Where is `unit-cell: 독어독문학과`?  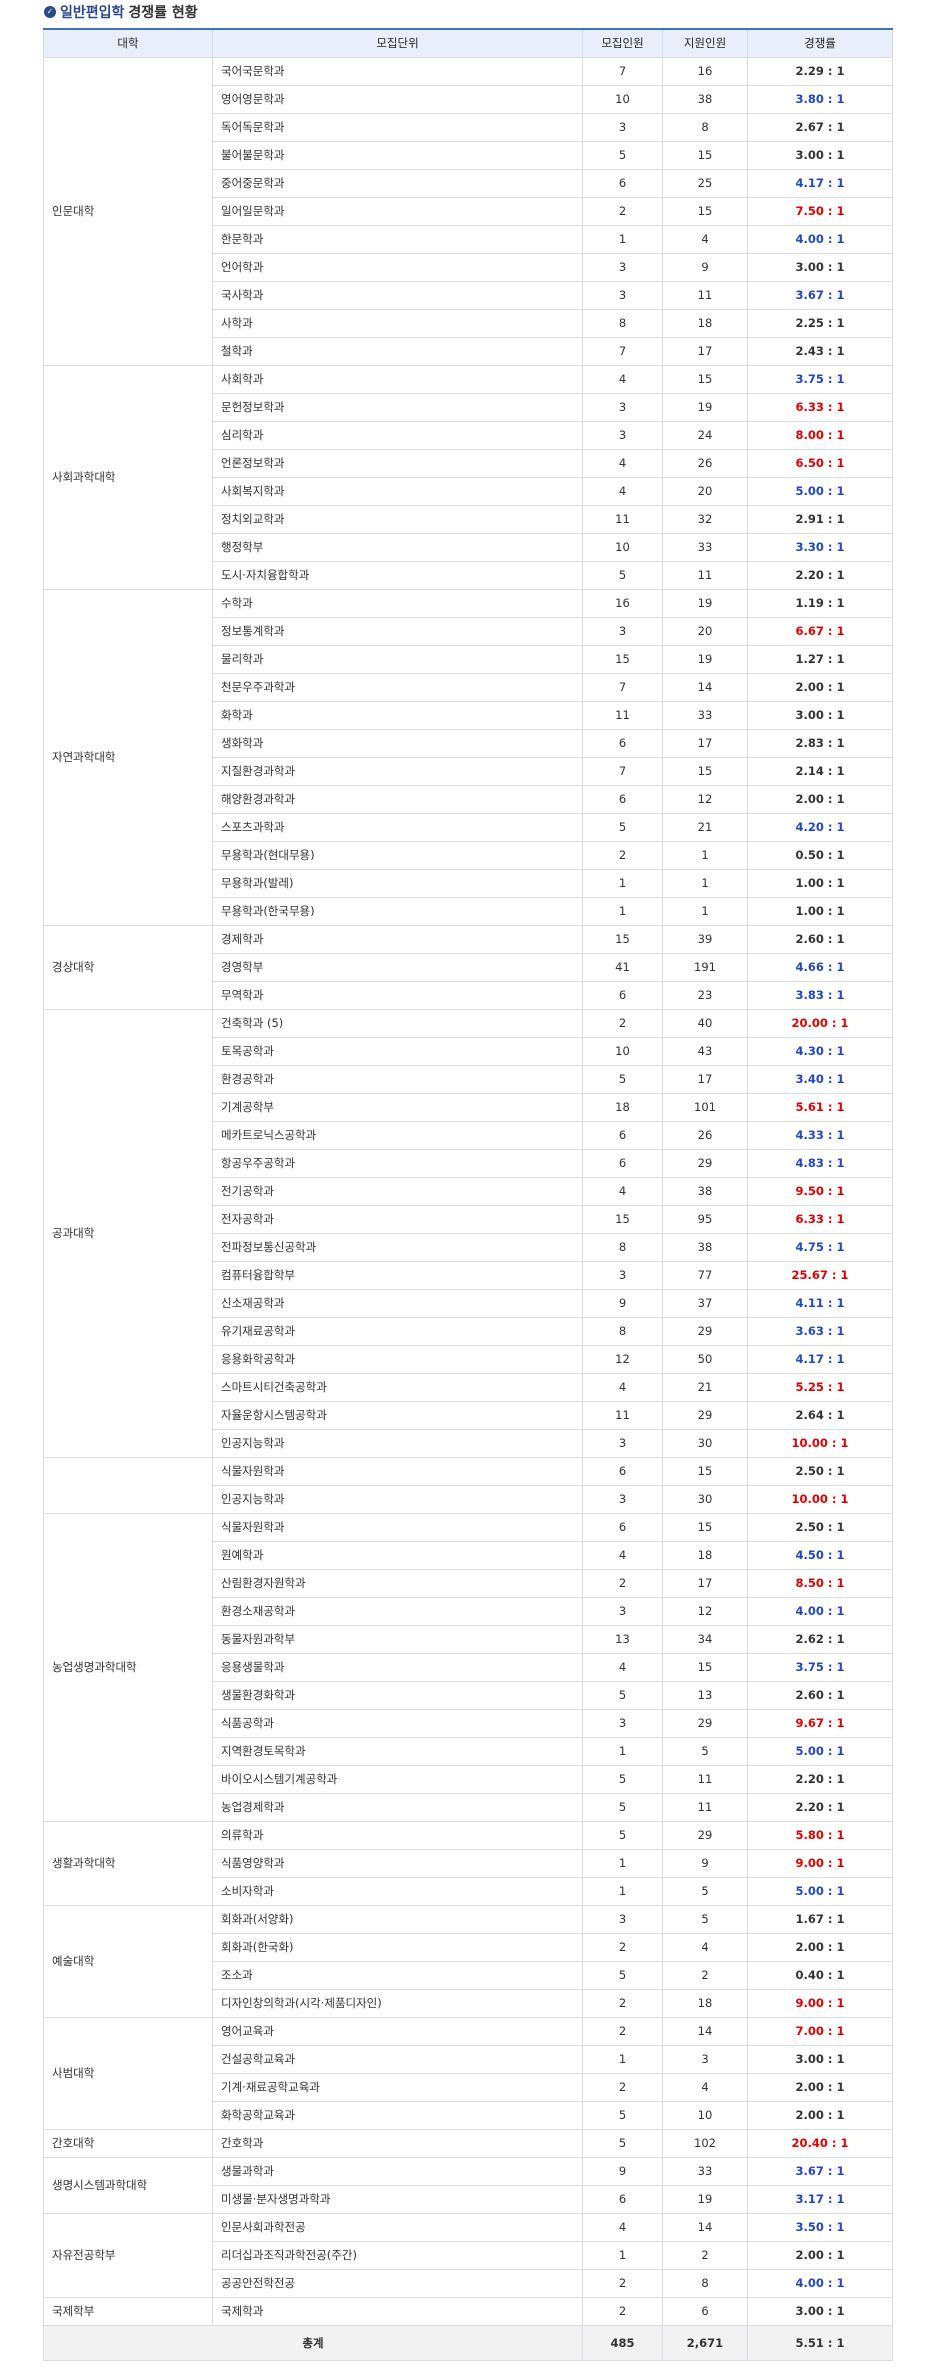
unit-cell: 독어독문학과 is located at coordinates (397, 127).